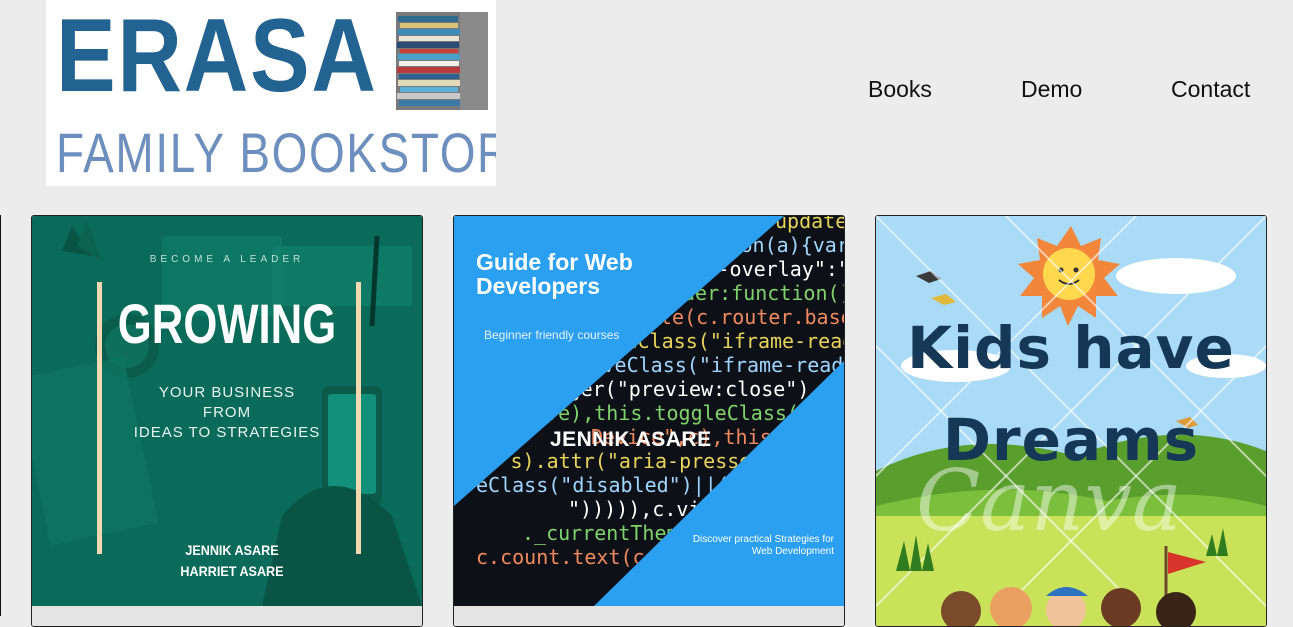  What do you see at coordinates (646, 91) in the screenshot?
I see `main-nav: Books Demo Contact` at bounding box center [646, 91].